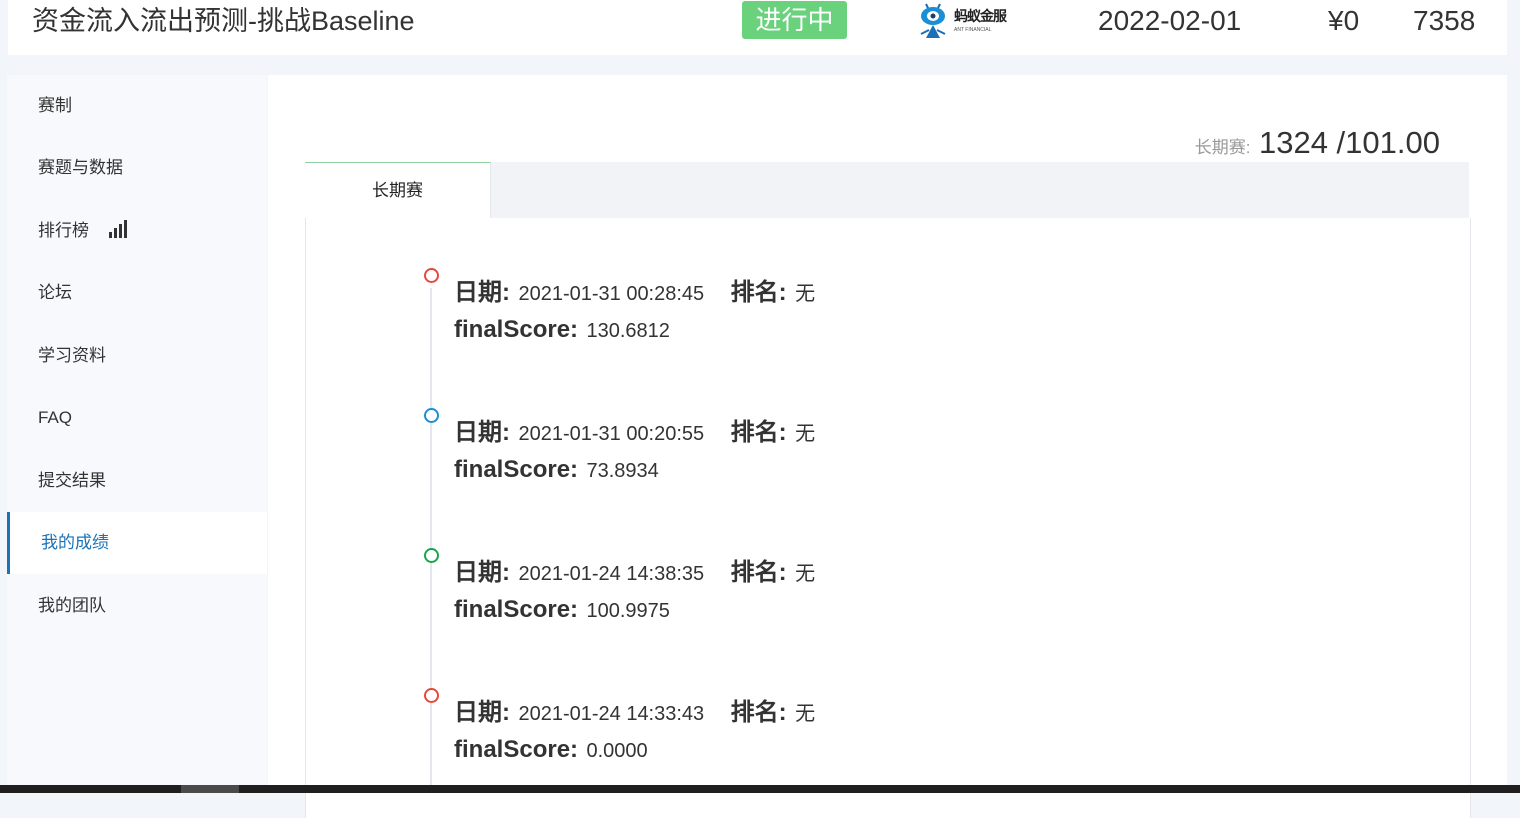  Describe the element at coordinates (55, 292) in the screenshot. I see `sidebar-item-label: 论坛` at that location.